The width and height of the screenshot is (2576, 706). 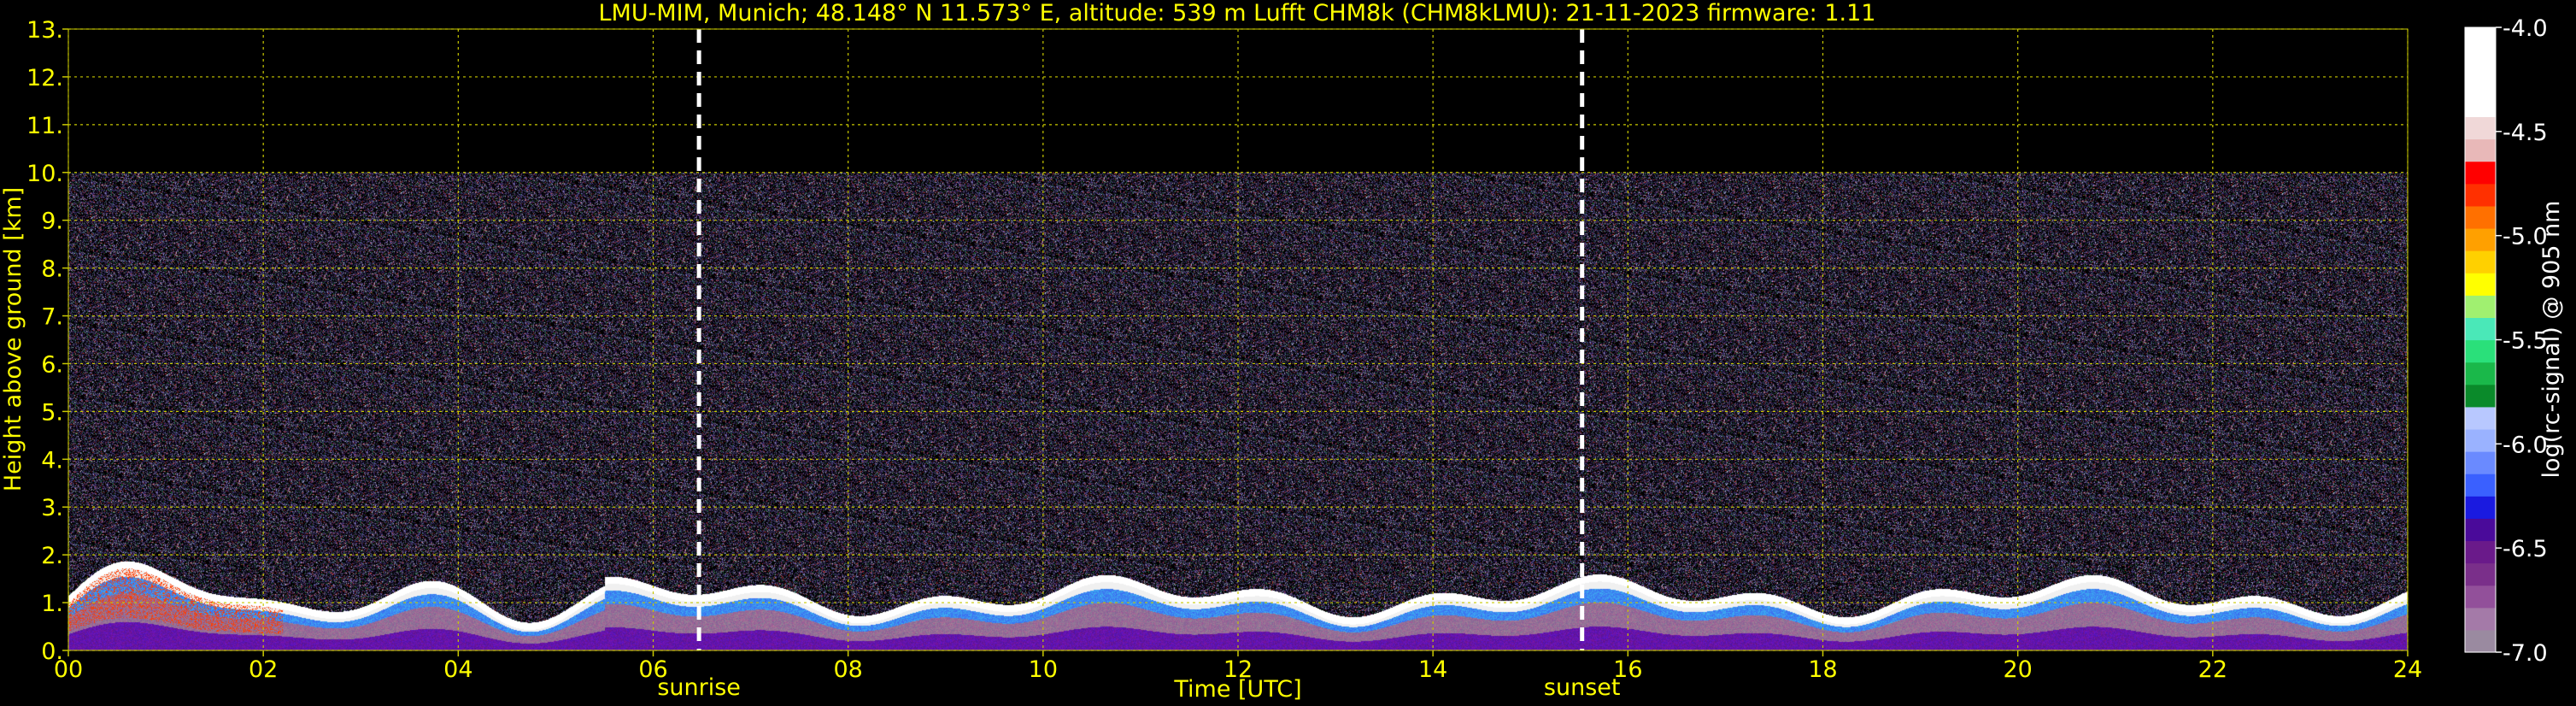 What do you see at coordinates (652, 669) in the screenshot?
I see `x-tick-label: 06` at bounding box center [652, 669].